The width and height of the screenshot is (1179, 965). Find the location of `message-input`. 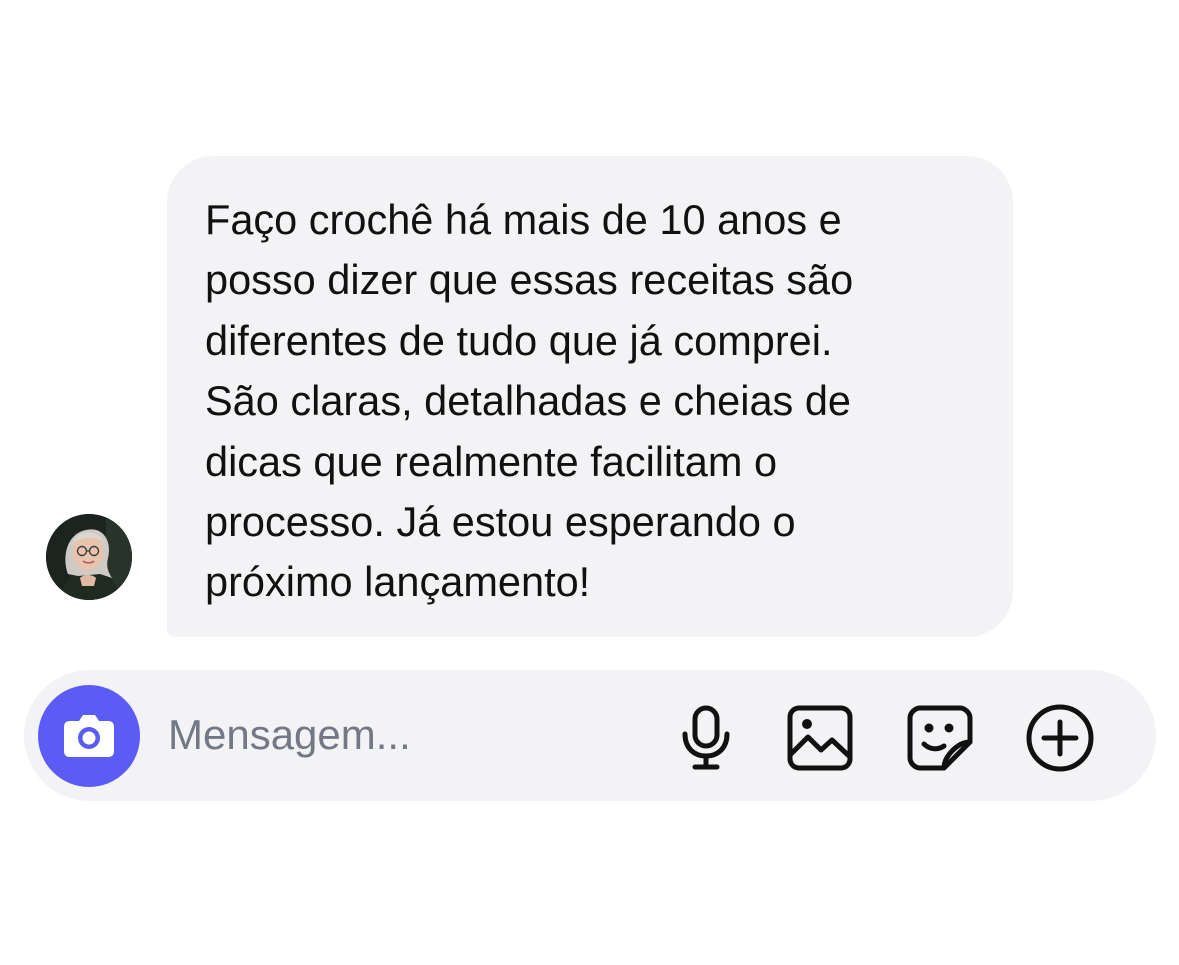

message-input is located at coordinates (398, 735).